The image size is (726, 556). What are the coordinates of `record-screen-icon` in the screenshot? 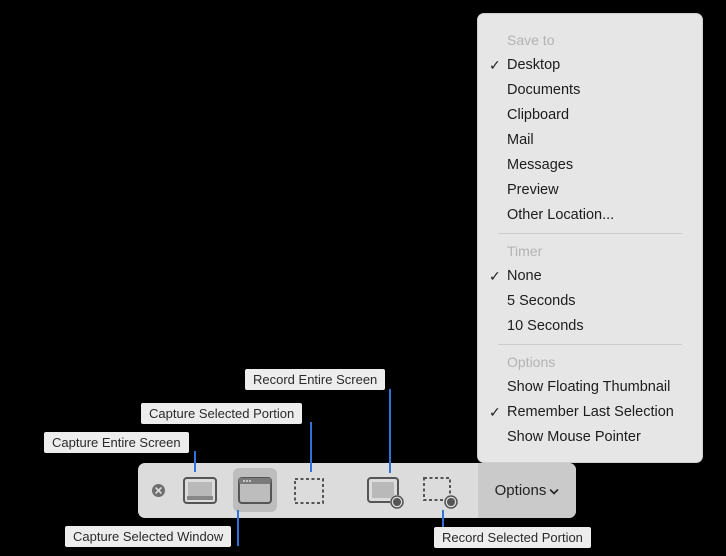 It's located at (385, 493).